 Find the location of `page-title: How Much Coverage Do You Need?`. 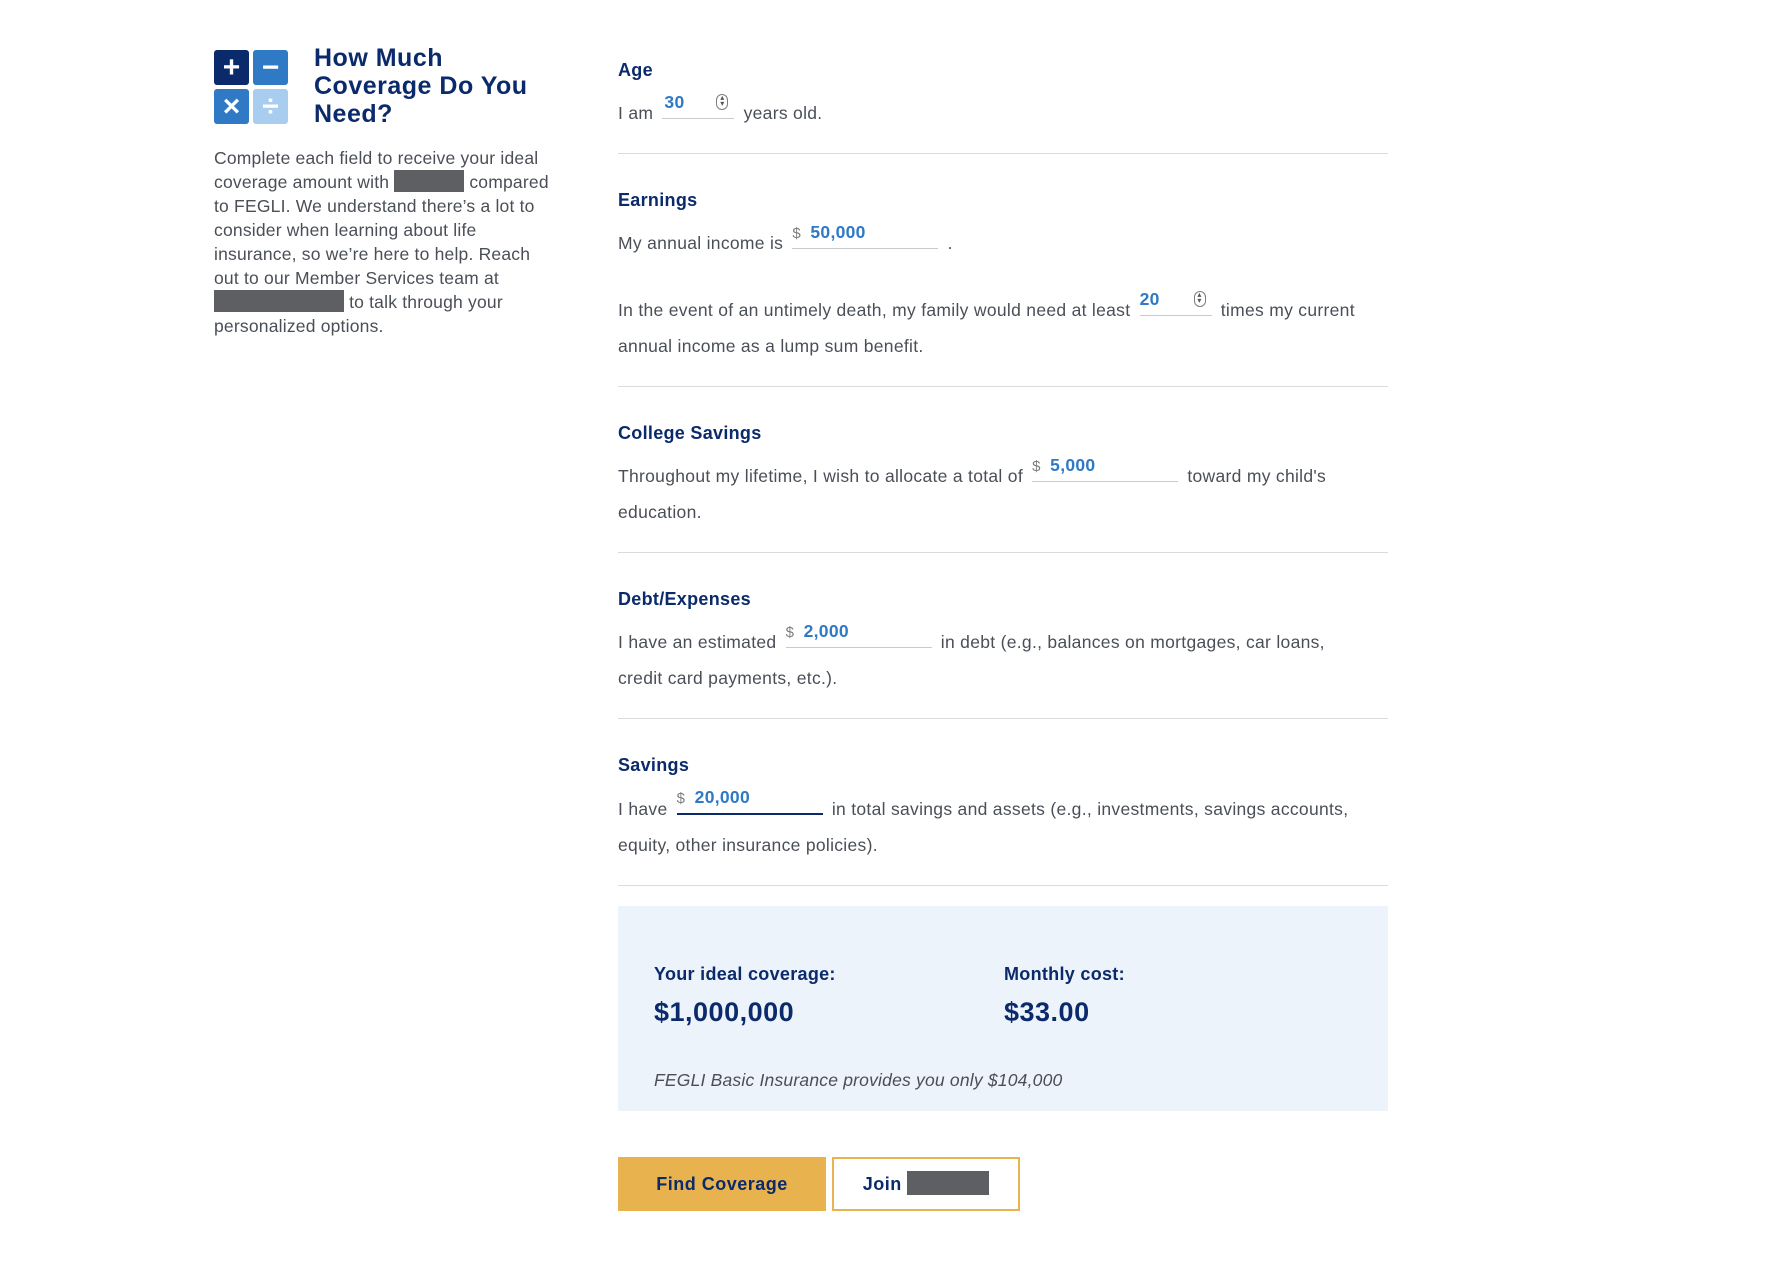

page-title: How Much Coverage Do You Need? is located at coordinates (421, 86).